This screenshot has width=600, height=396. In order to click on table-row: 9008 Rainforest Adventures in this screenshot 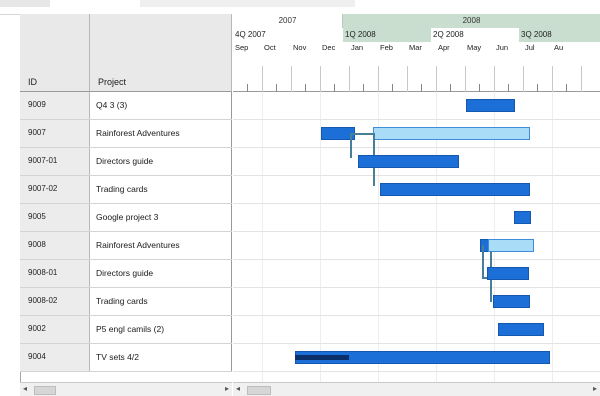, I will do `click(126, 246)`.